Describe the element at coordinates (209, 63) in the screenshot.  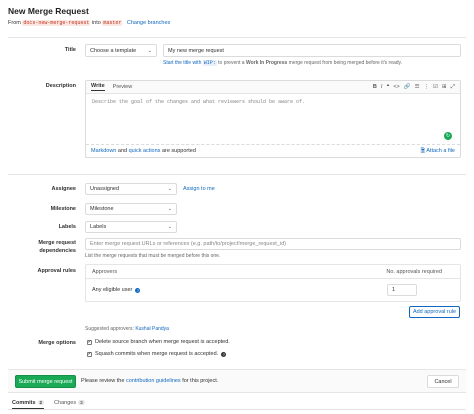
I see `wip-code: WIP:` at that location.